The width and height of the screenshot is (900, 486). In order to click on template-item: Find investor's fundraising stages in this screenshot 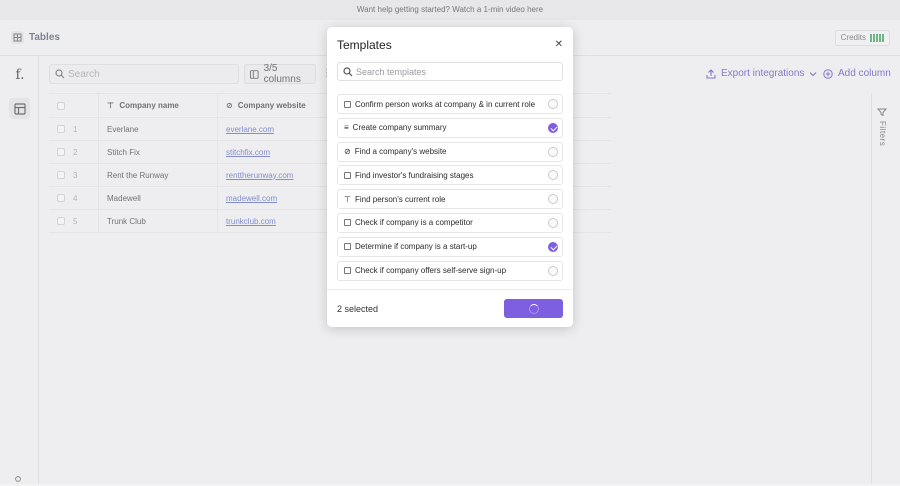, I will do `click(450, 175)`.